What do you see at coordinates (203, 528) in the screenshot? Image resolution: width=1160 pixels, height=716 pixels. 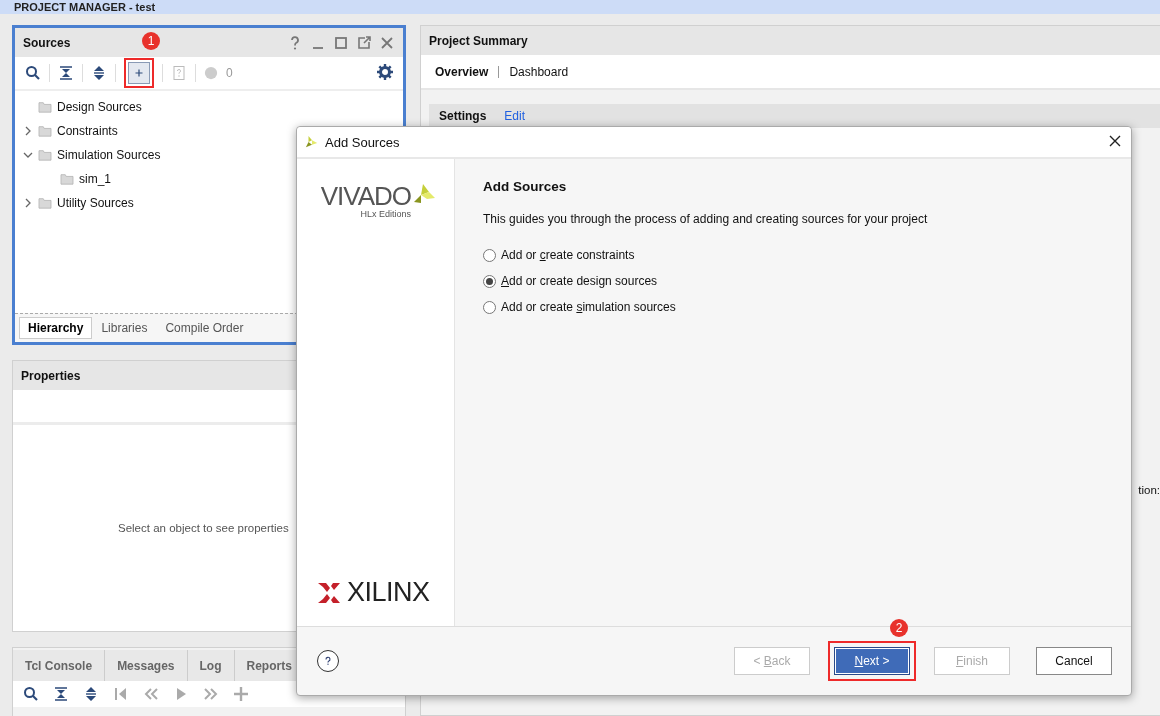 I see `empty-message: Select an object to see properties` at bounding box center [203, 528].